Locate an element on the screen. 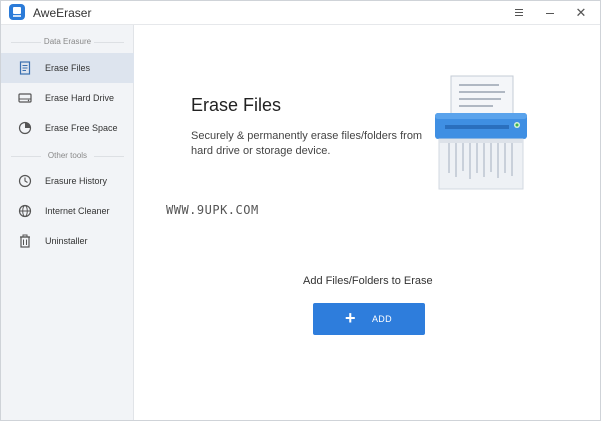 Image resolution: width=601 pixels, height=421 pixels. globe-icon is located at coordinates (25, 211).